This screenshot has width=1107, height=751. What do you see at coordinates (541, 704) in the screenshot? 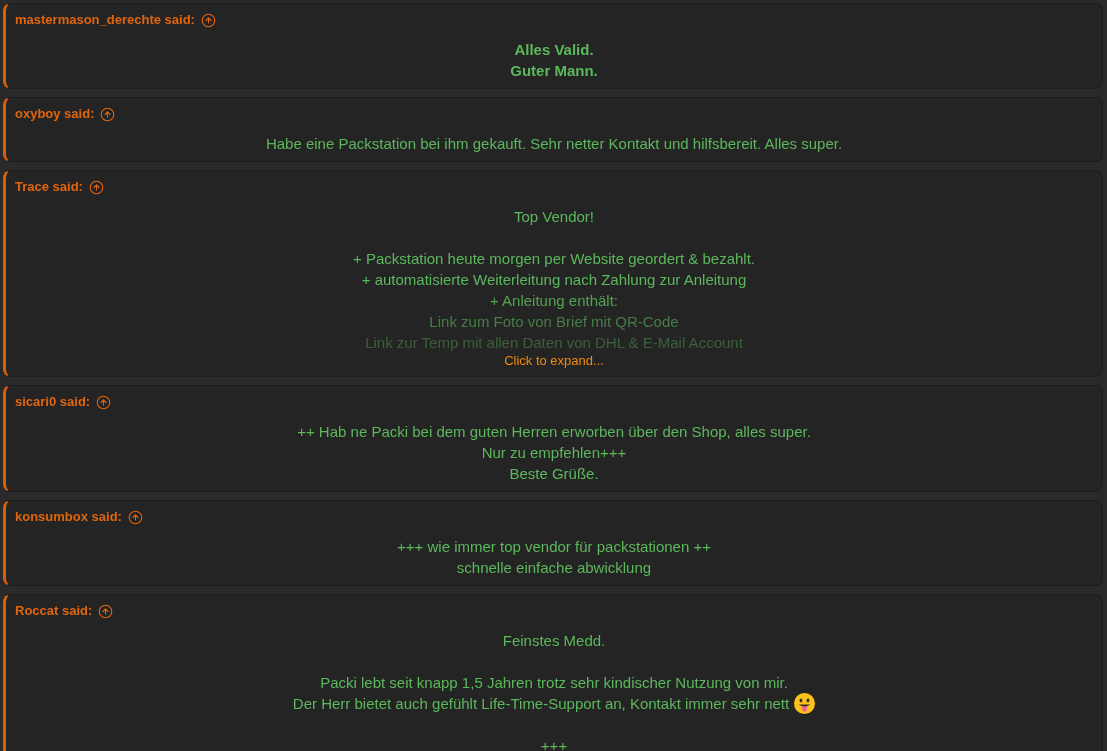
I see `post-text: Der Herr bietet auch gefühlt Life-Time-Support an, Kontakt immer sehr nett` at bounding box center [541, 704].